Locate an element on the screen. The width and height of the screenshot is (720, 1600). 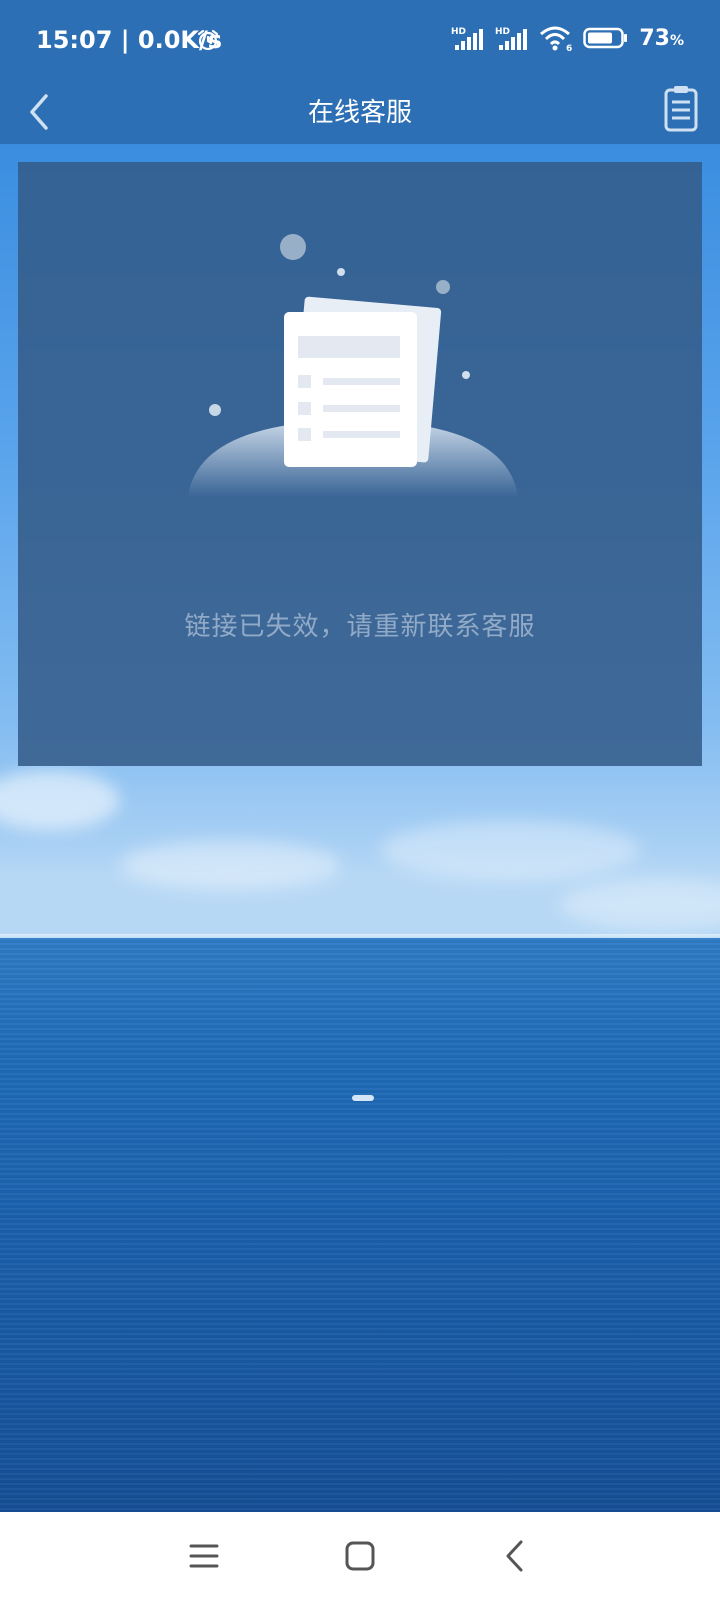
svg-text: 6 is located at coordinates (569, 48).